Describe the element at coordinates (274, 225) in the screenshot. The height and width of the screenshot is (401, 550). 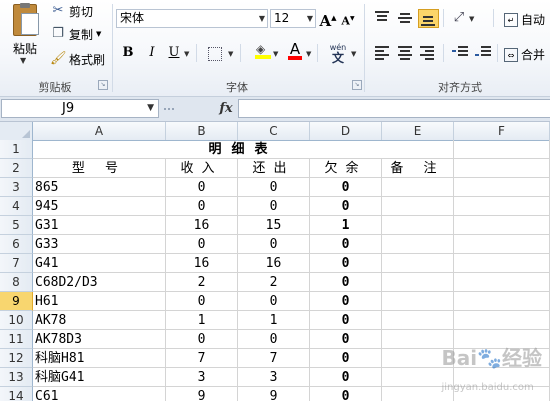
I see `returned-cell: 15` at that location.